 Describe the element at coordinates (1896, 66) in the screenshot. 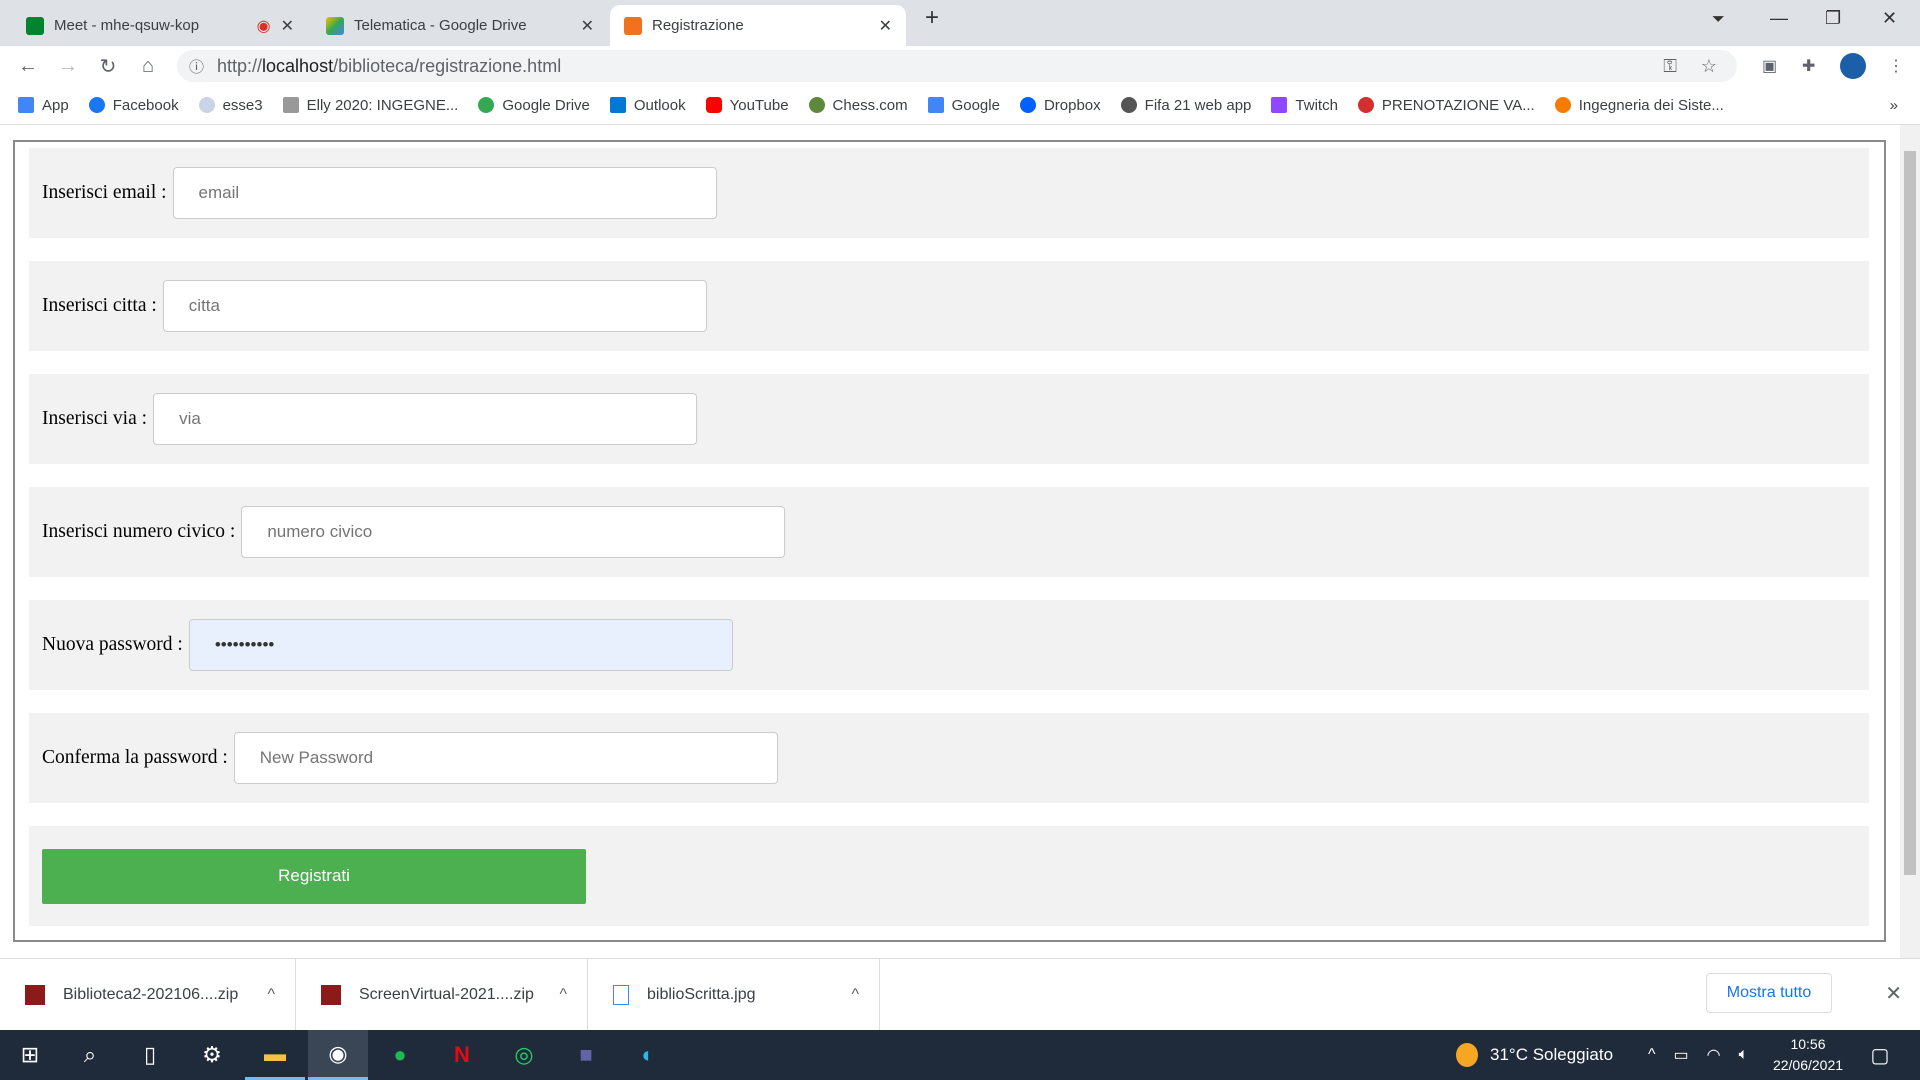

I see `menu-icon: ⋮` at that location.